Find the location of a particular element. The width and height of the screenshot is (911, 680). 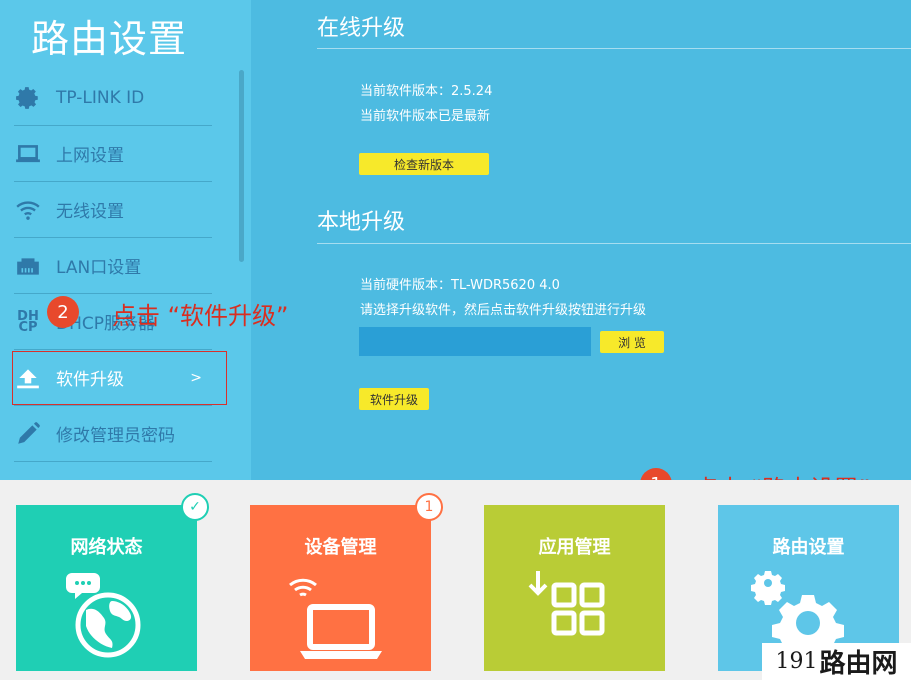

count-badge: 1 is located at coordinates (429, 507).